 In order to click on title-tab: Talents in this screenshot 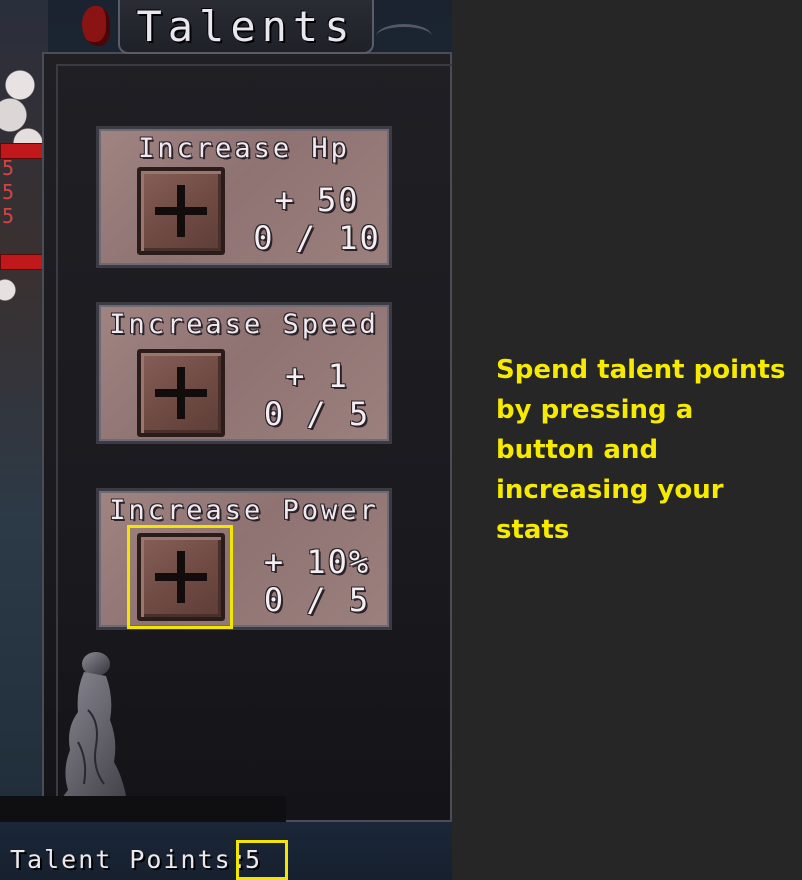, I will do `click(246, 27)`.